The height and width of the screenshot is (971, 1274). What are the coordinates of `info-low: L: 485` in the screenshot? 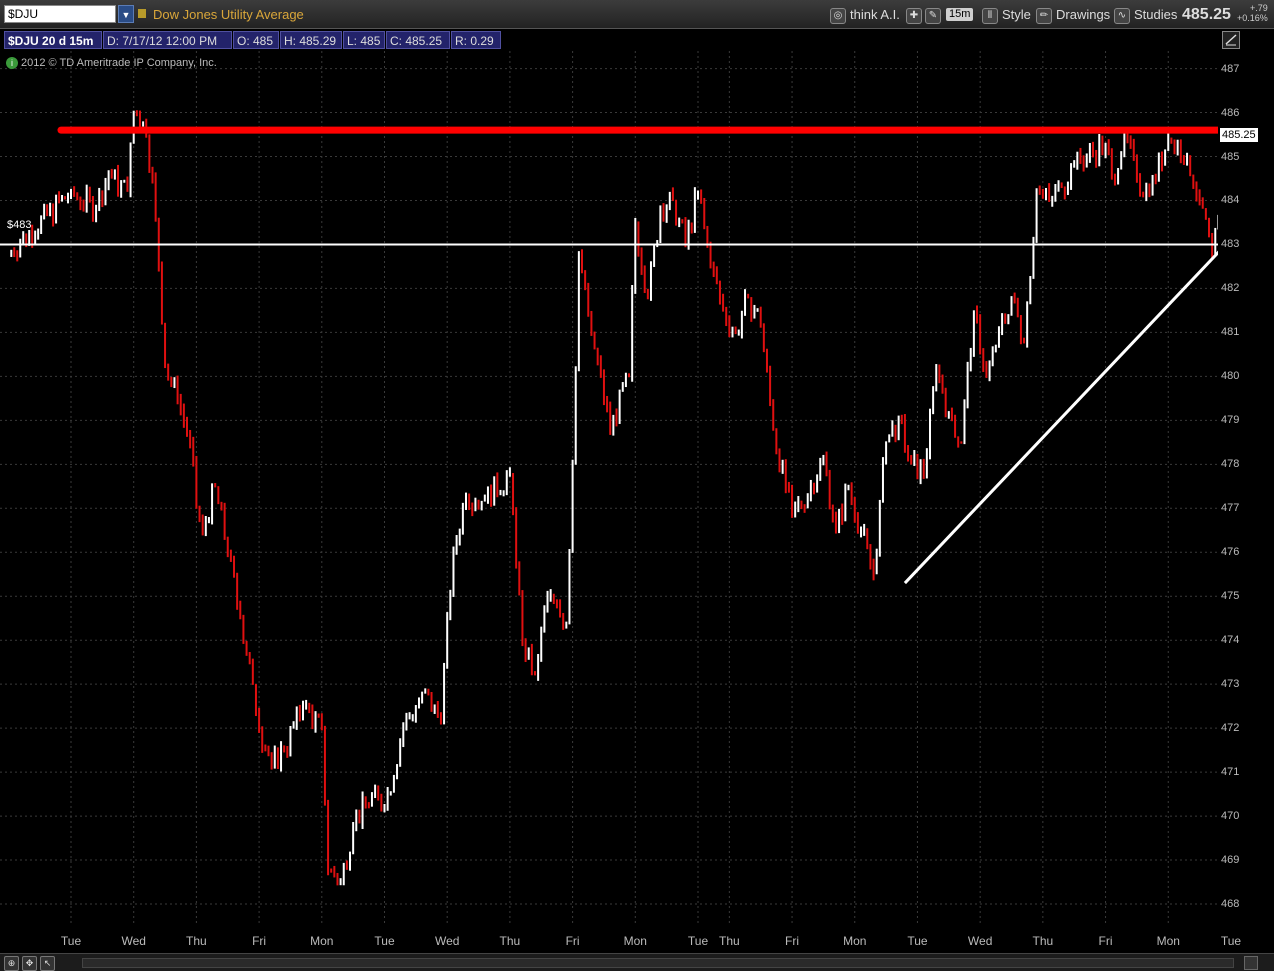 It's located at (364, 40).